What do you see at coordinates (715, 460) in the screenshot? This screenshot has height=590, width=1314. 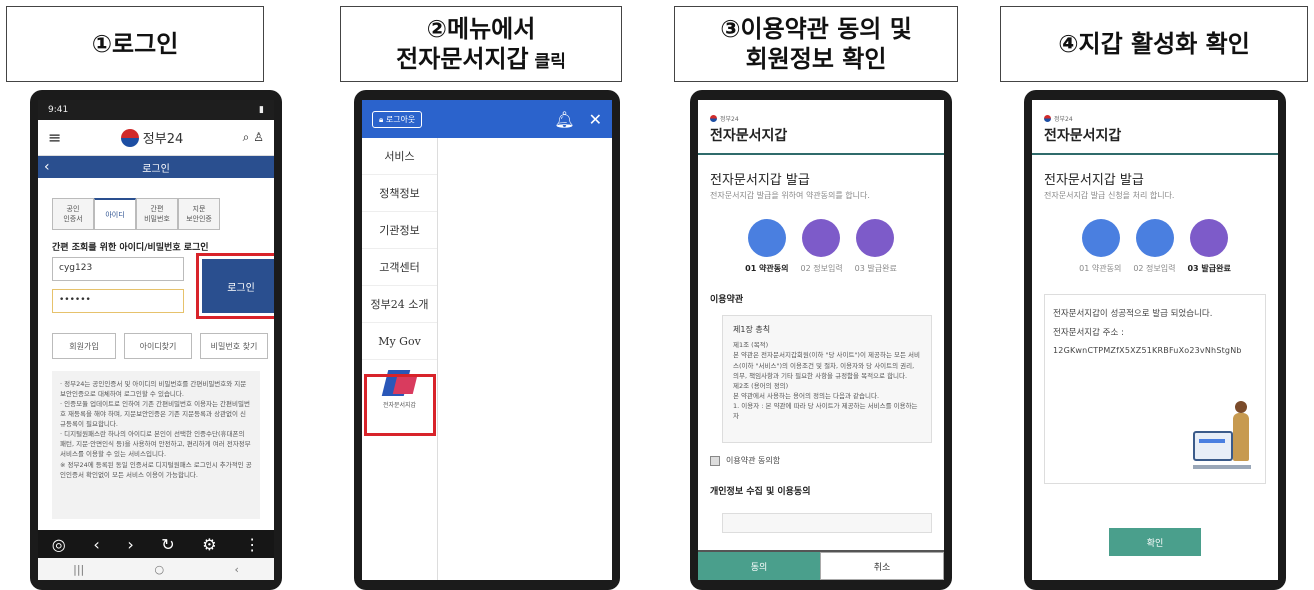 I see `agree-checkbox` at bounding box center [715, 460].